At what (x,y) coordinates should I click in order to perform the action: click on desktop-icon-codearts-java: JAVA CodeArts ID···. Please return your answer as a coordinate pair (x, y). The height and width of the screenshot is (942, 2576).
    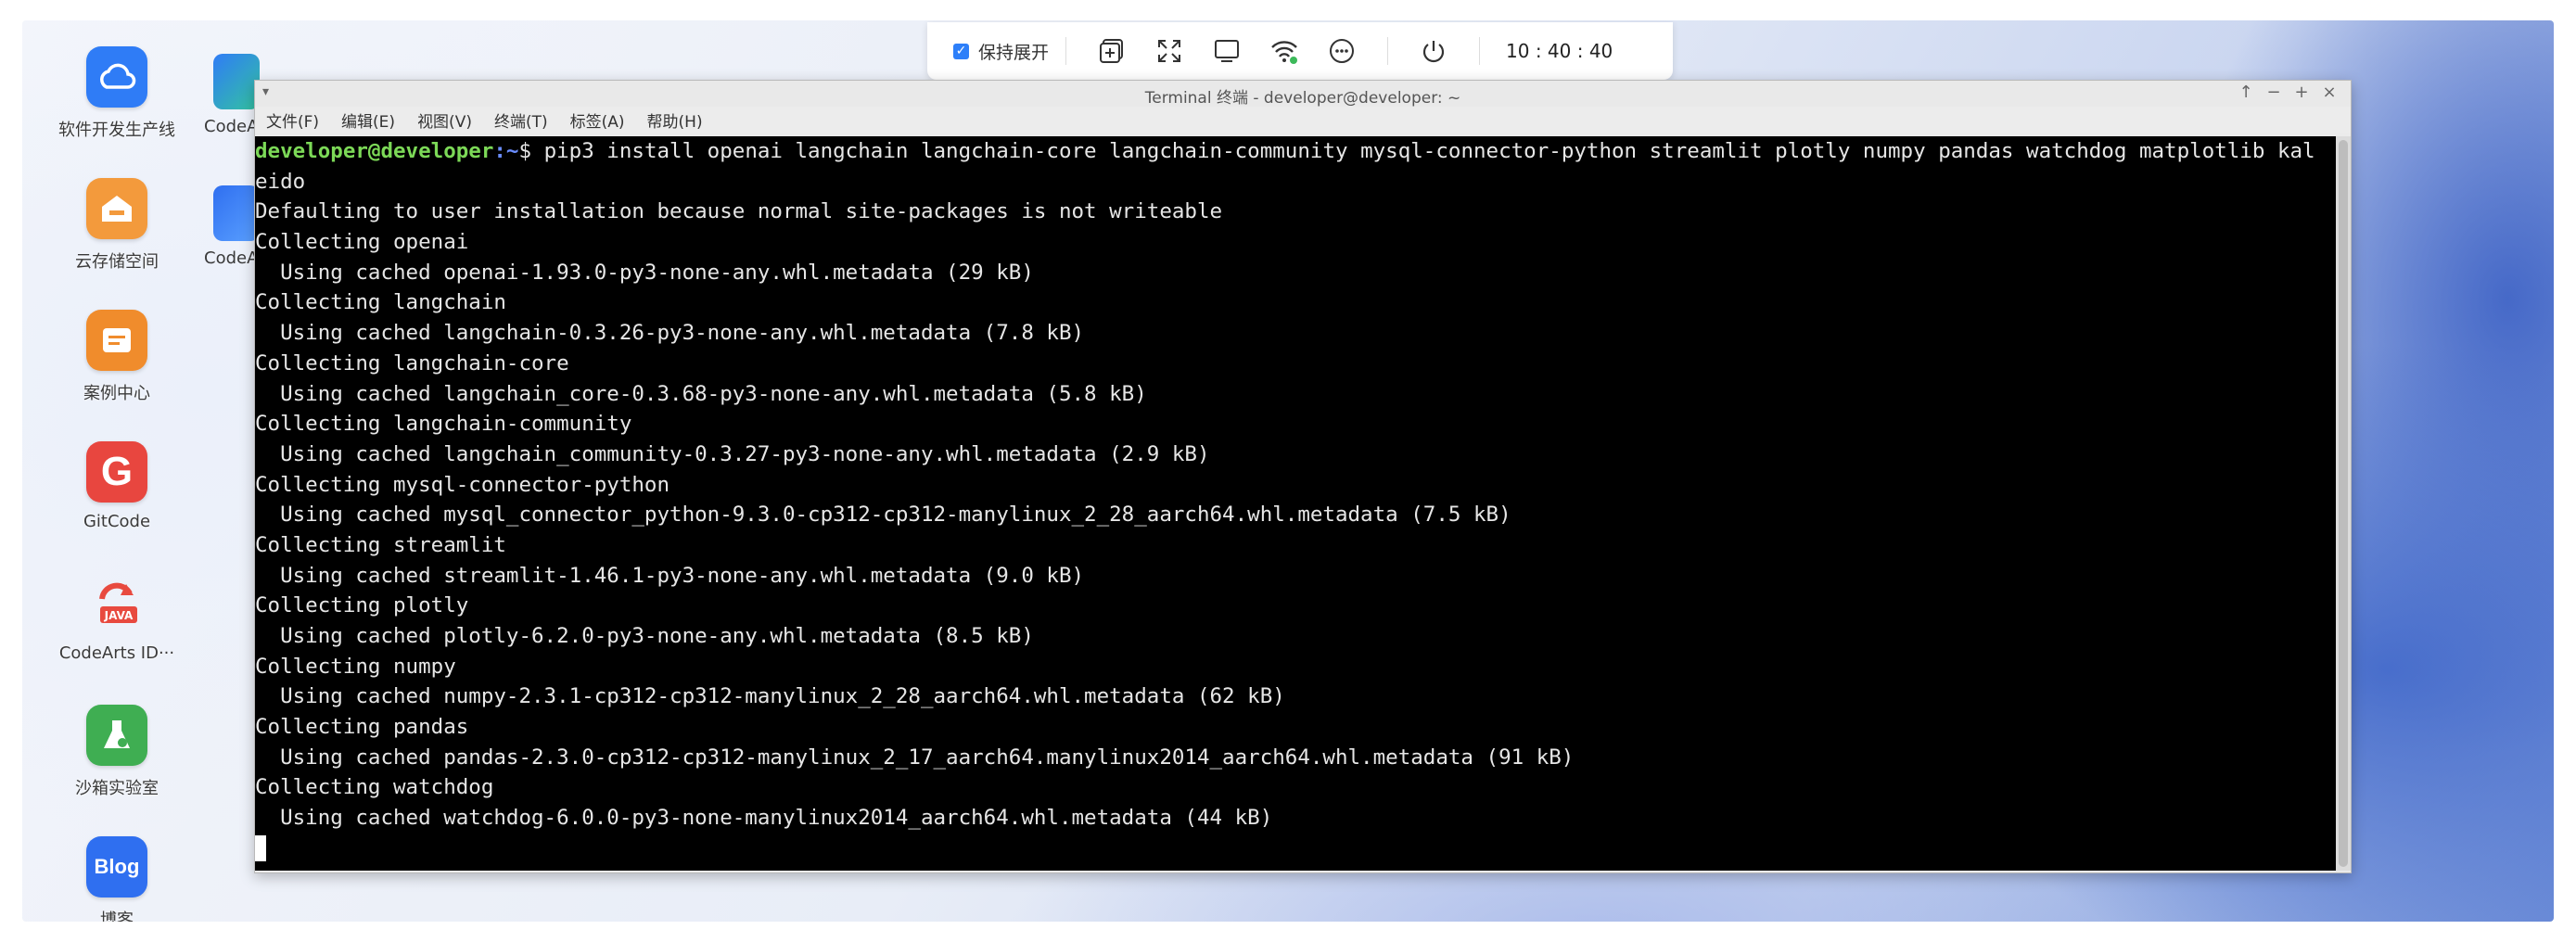
    Looking at the image, I should click on (117, 618).